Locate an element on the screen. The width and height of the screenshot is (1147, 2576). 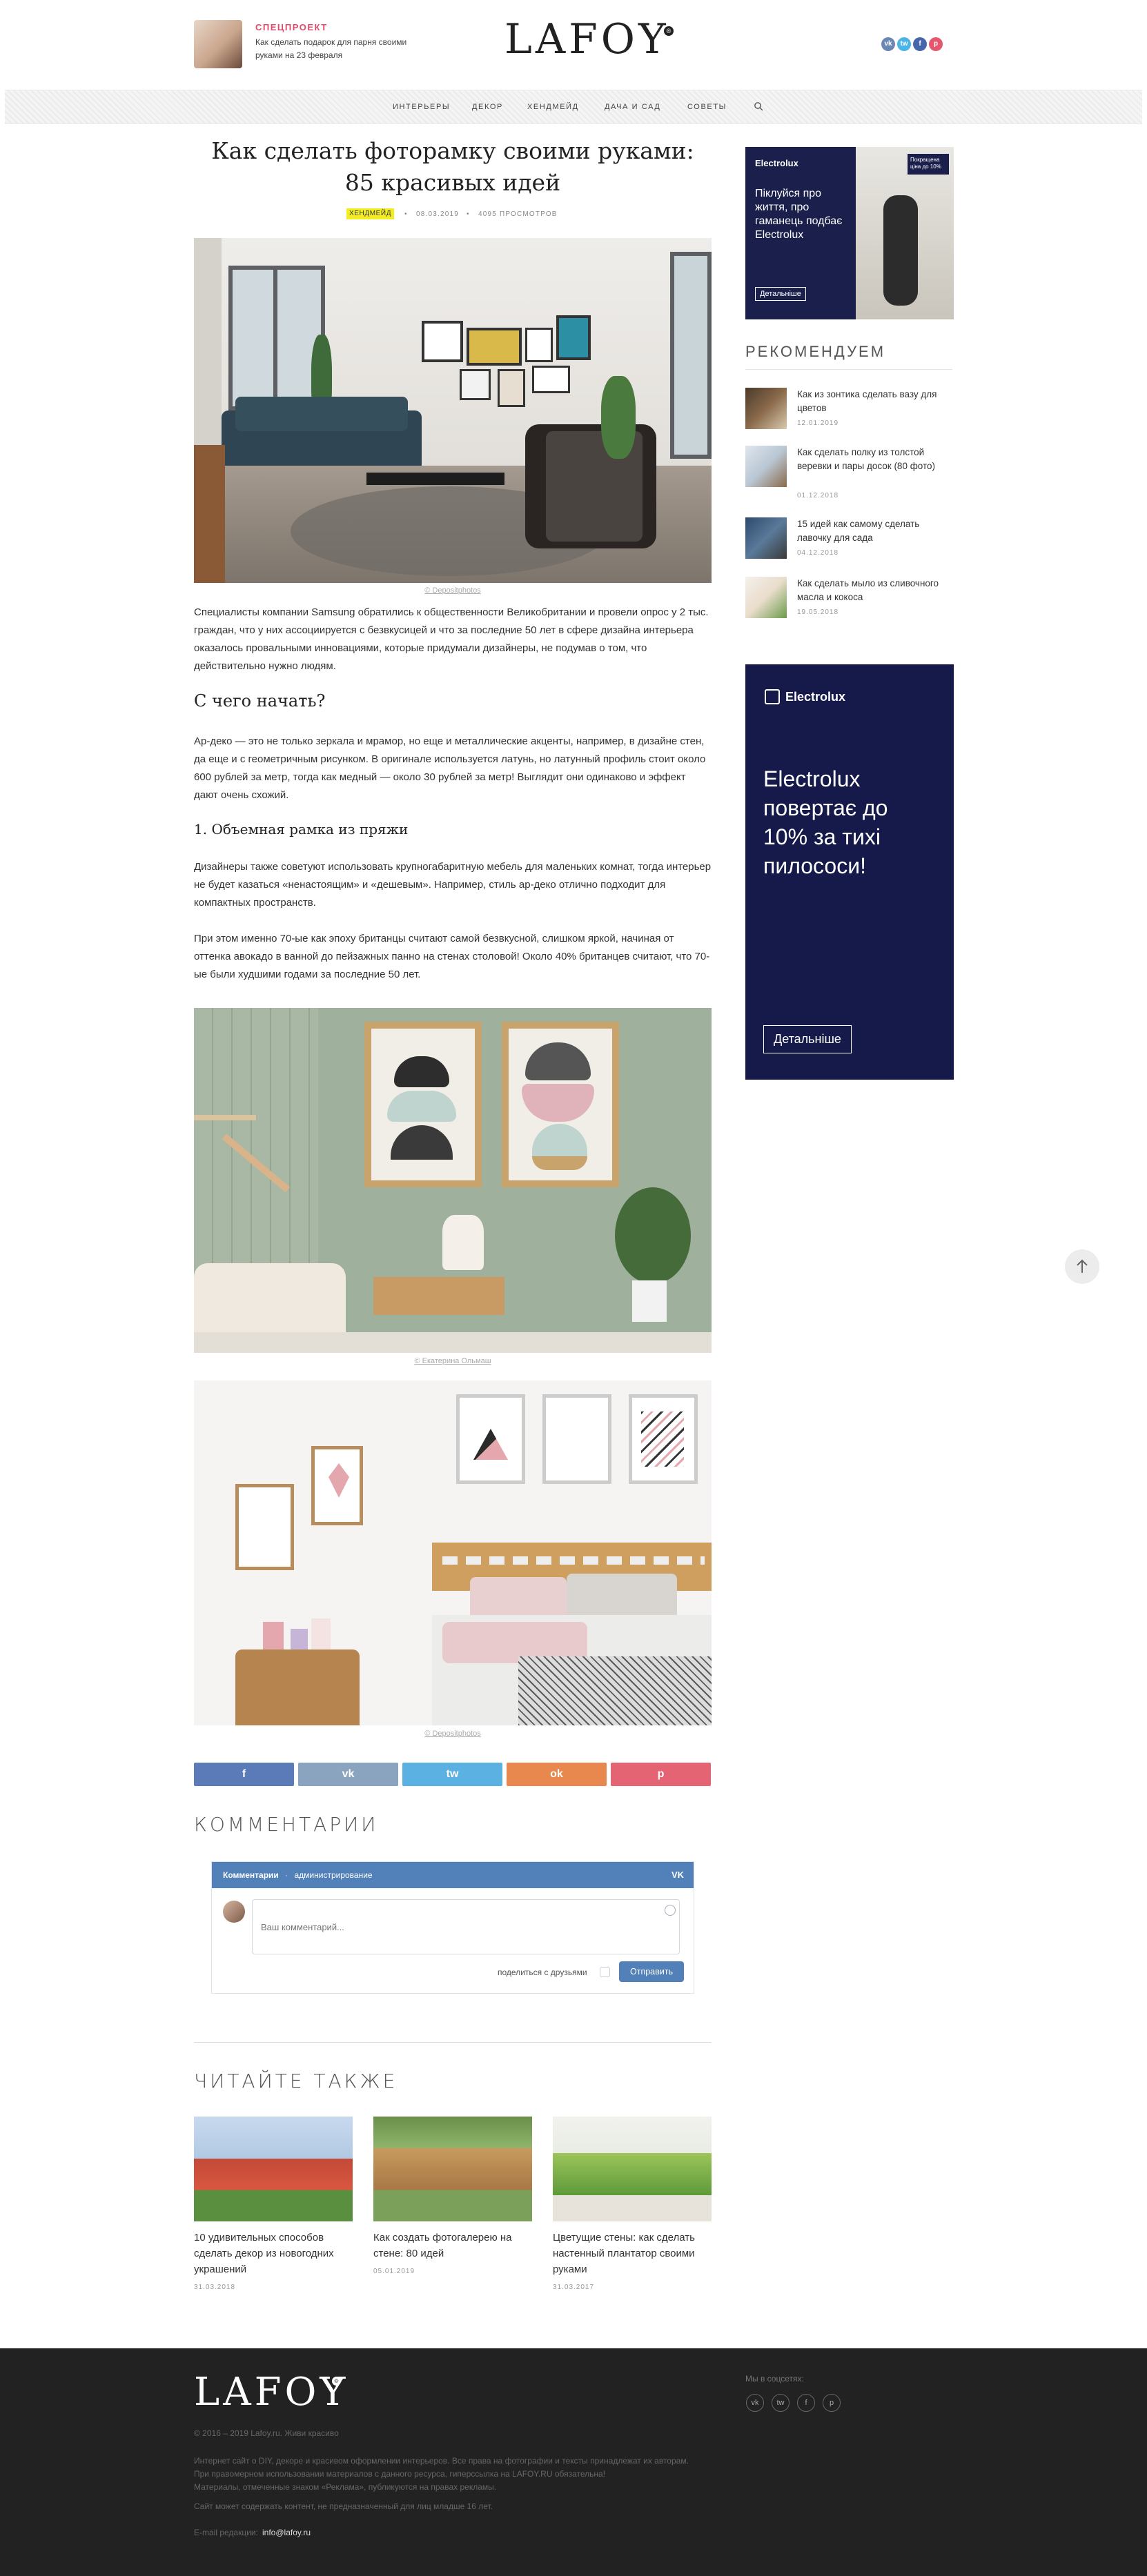
article-views: 4095 ПРОСМОТРОВ is located at coordinates (518, 214).